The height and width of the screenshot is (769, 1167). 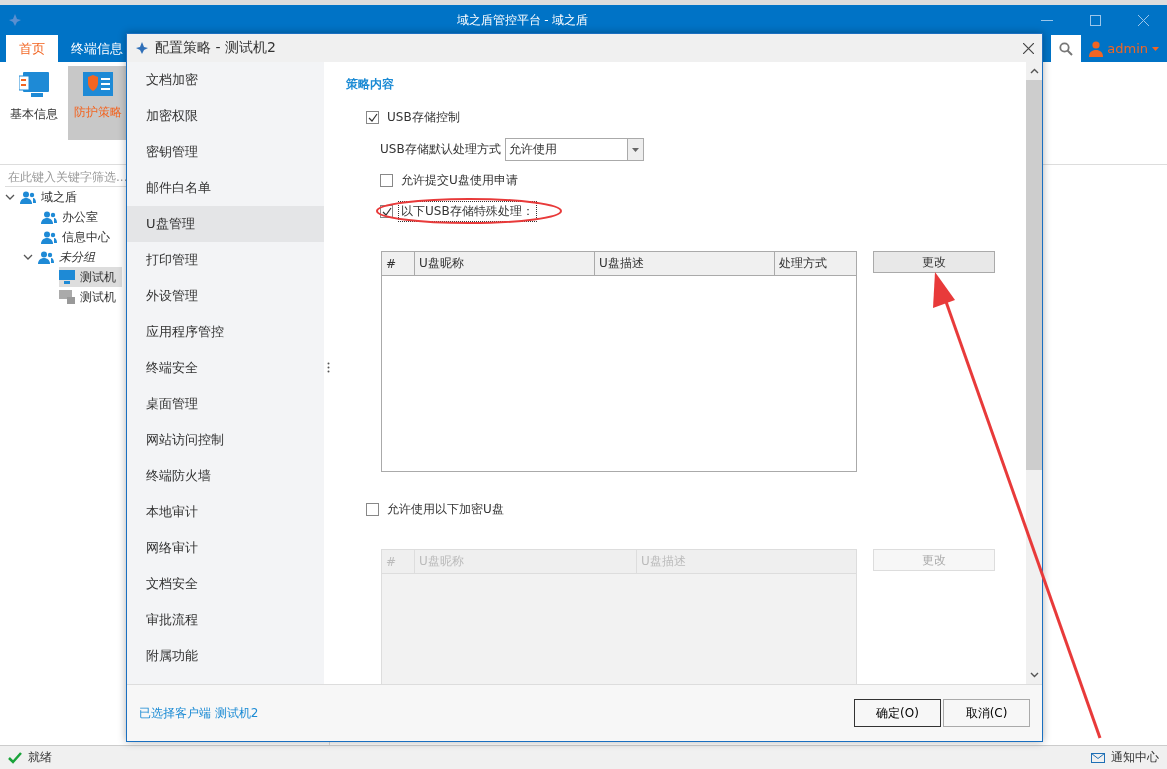 What do you see at coordinates (225, 332) in the screenshot?
I see `nav-item: 应用程序管控` at bounding box center [225, 332].